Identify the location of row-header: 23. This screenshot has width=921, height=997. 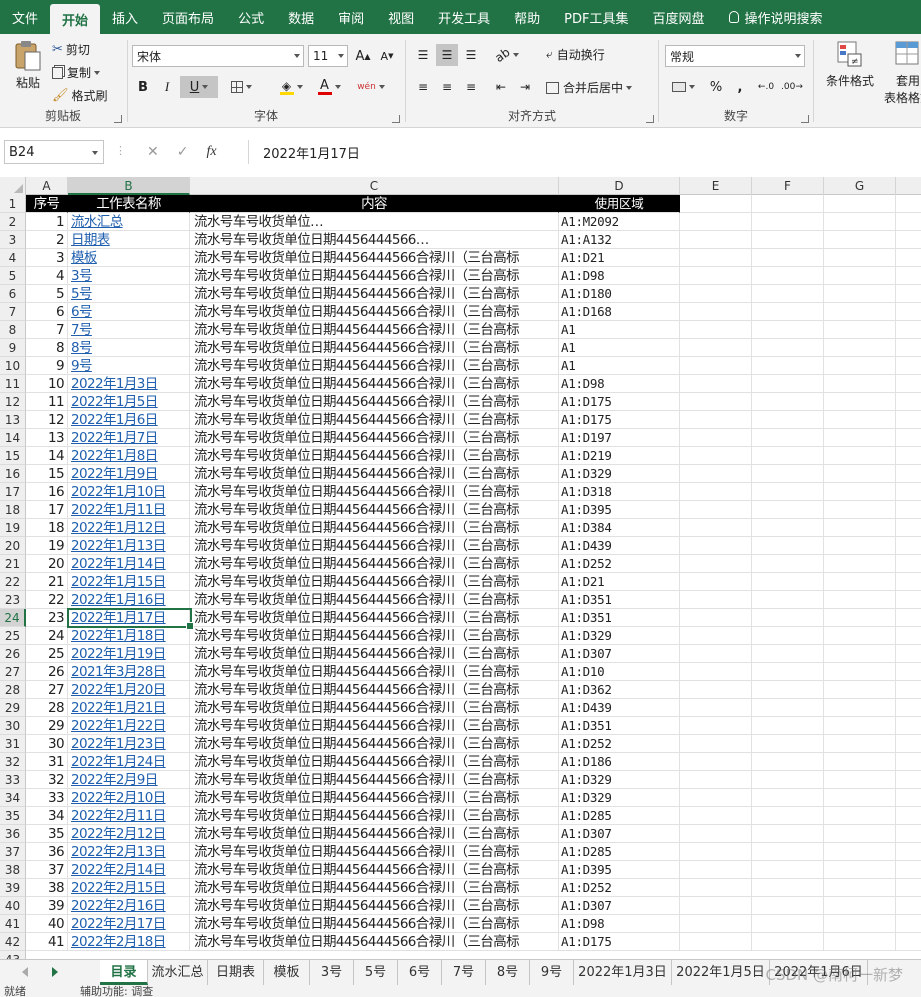
(13, 600).